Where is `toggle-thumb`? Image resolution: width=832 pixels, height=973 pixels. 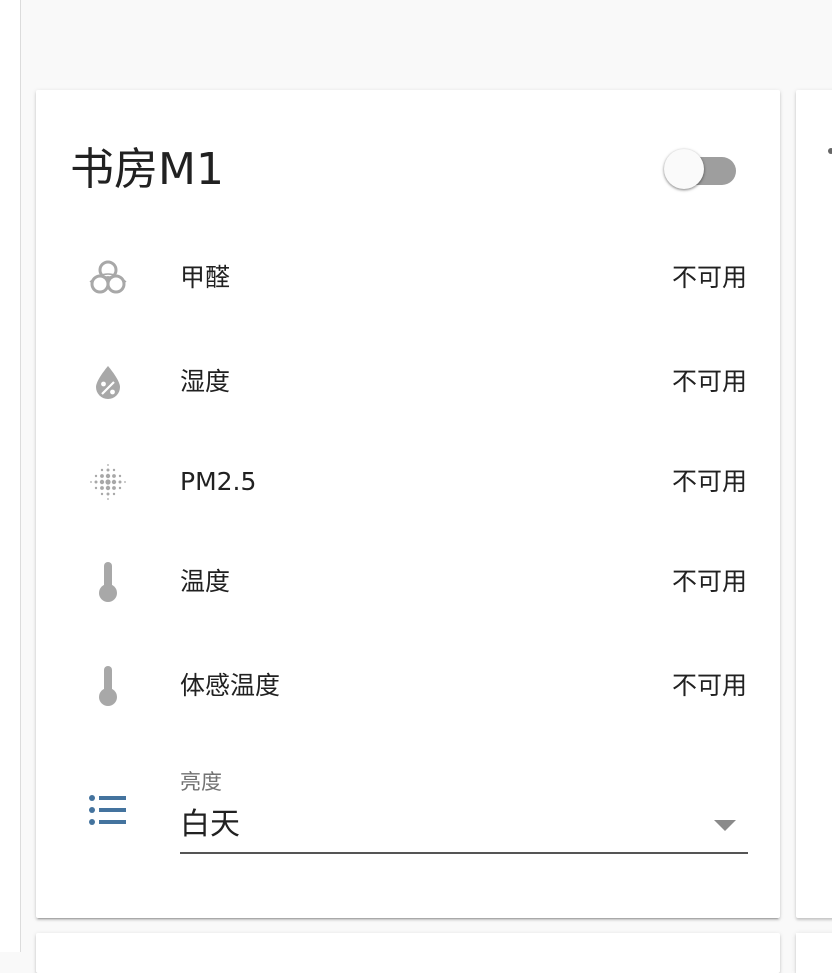 toggle-thumb is located at coordinates (684, 169).